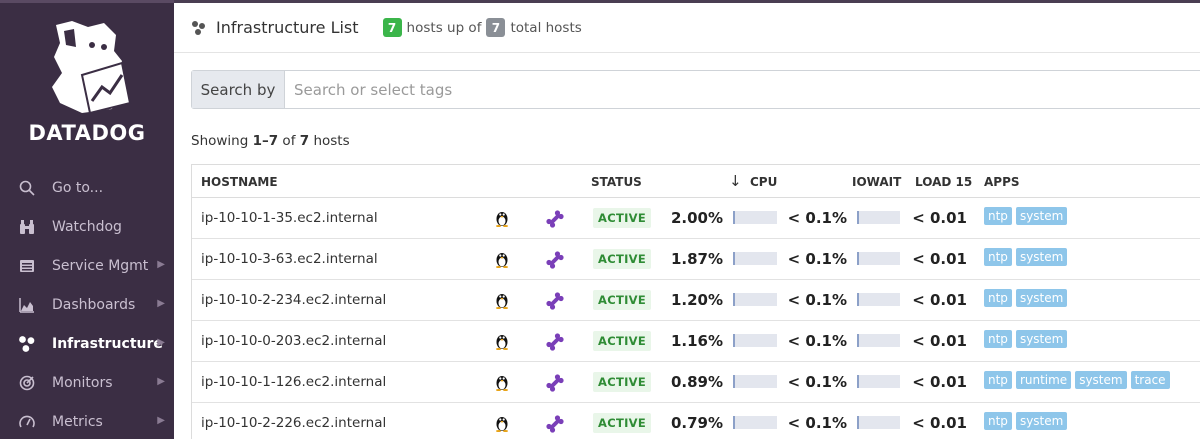 The image size is (1200, 439). I want to click on cpu-value: 1.87%, so click(696, 259).